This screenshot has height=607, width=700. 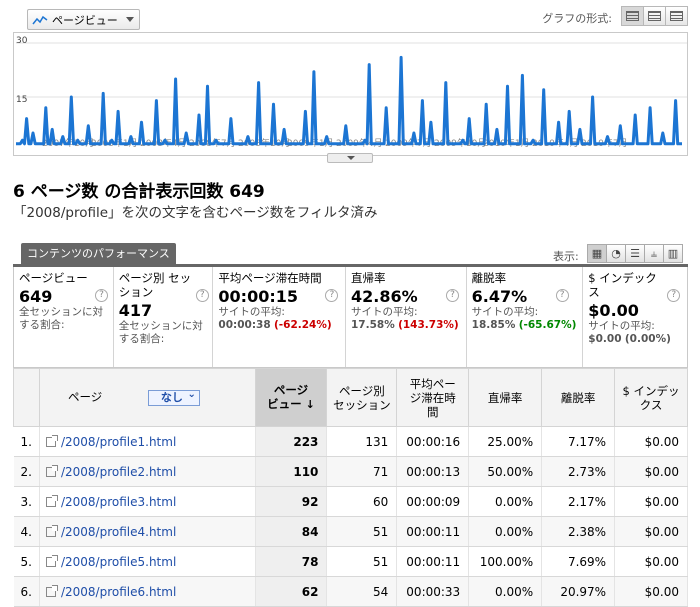 I want to click on site-avg: $0.00, so click(x=605, y=339).